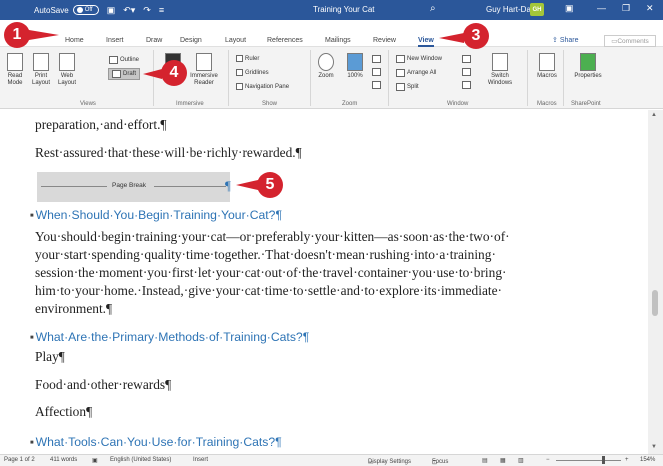 The height and width of the screenshot is (466, 663). Describe the element at coordinates (466, 59) in the screenshot. I see `view-side-by-side-icon` at that location.